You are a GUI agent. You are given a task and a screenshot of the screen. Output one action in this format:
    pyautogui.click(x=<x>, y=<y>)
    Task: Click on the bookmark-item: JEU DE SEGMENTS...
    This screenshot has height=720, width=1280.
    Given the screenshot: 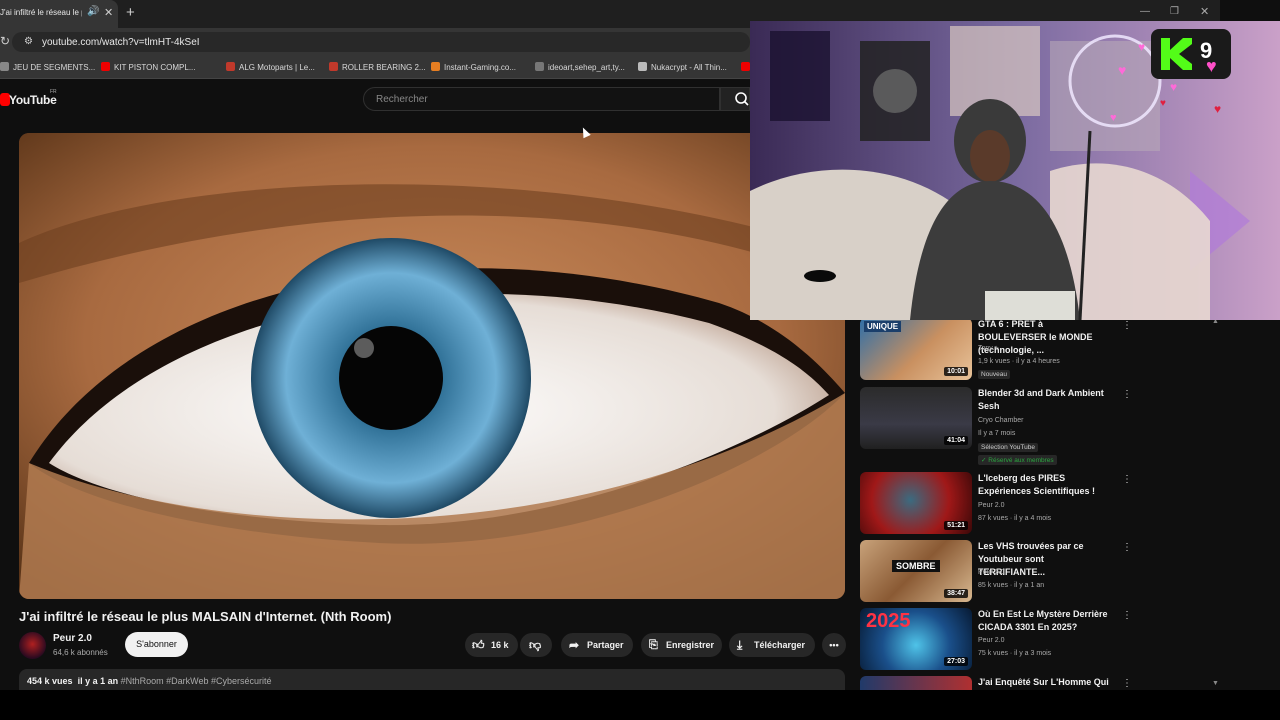 What is the action you would take?
    pyautogui.click(x=47, y=67)
    